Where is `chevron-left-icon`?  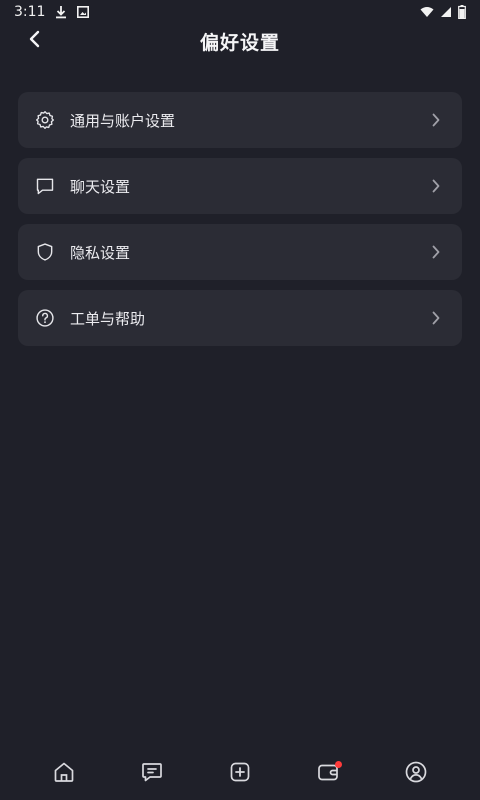 chevron-left-icon is located at coordinates (35, 41).